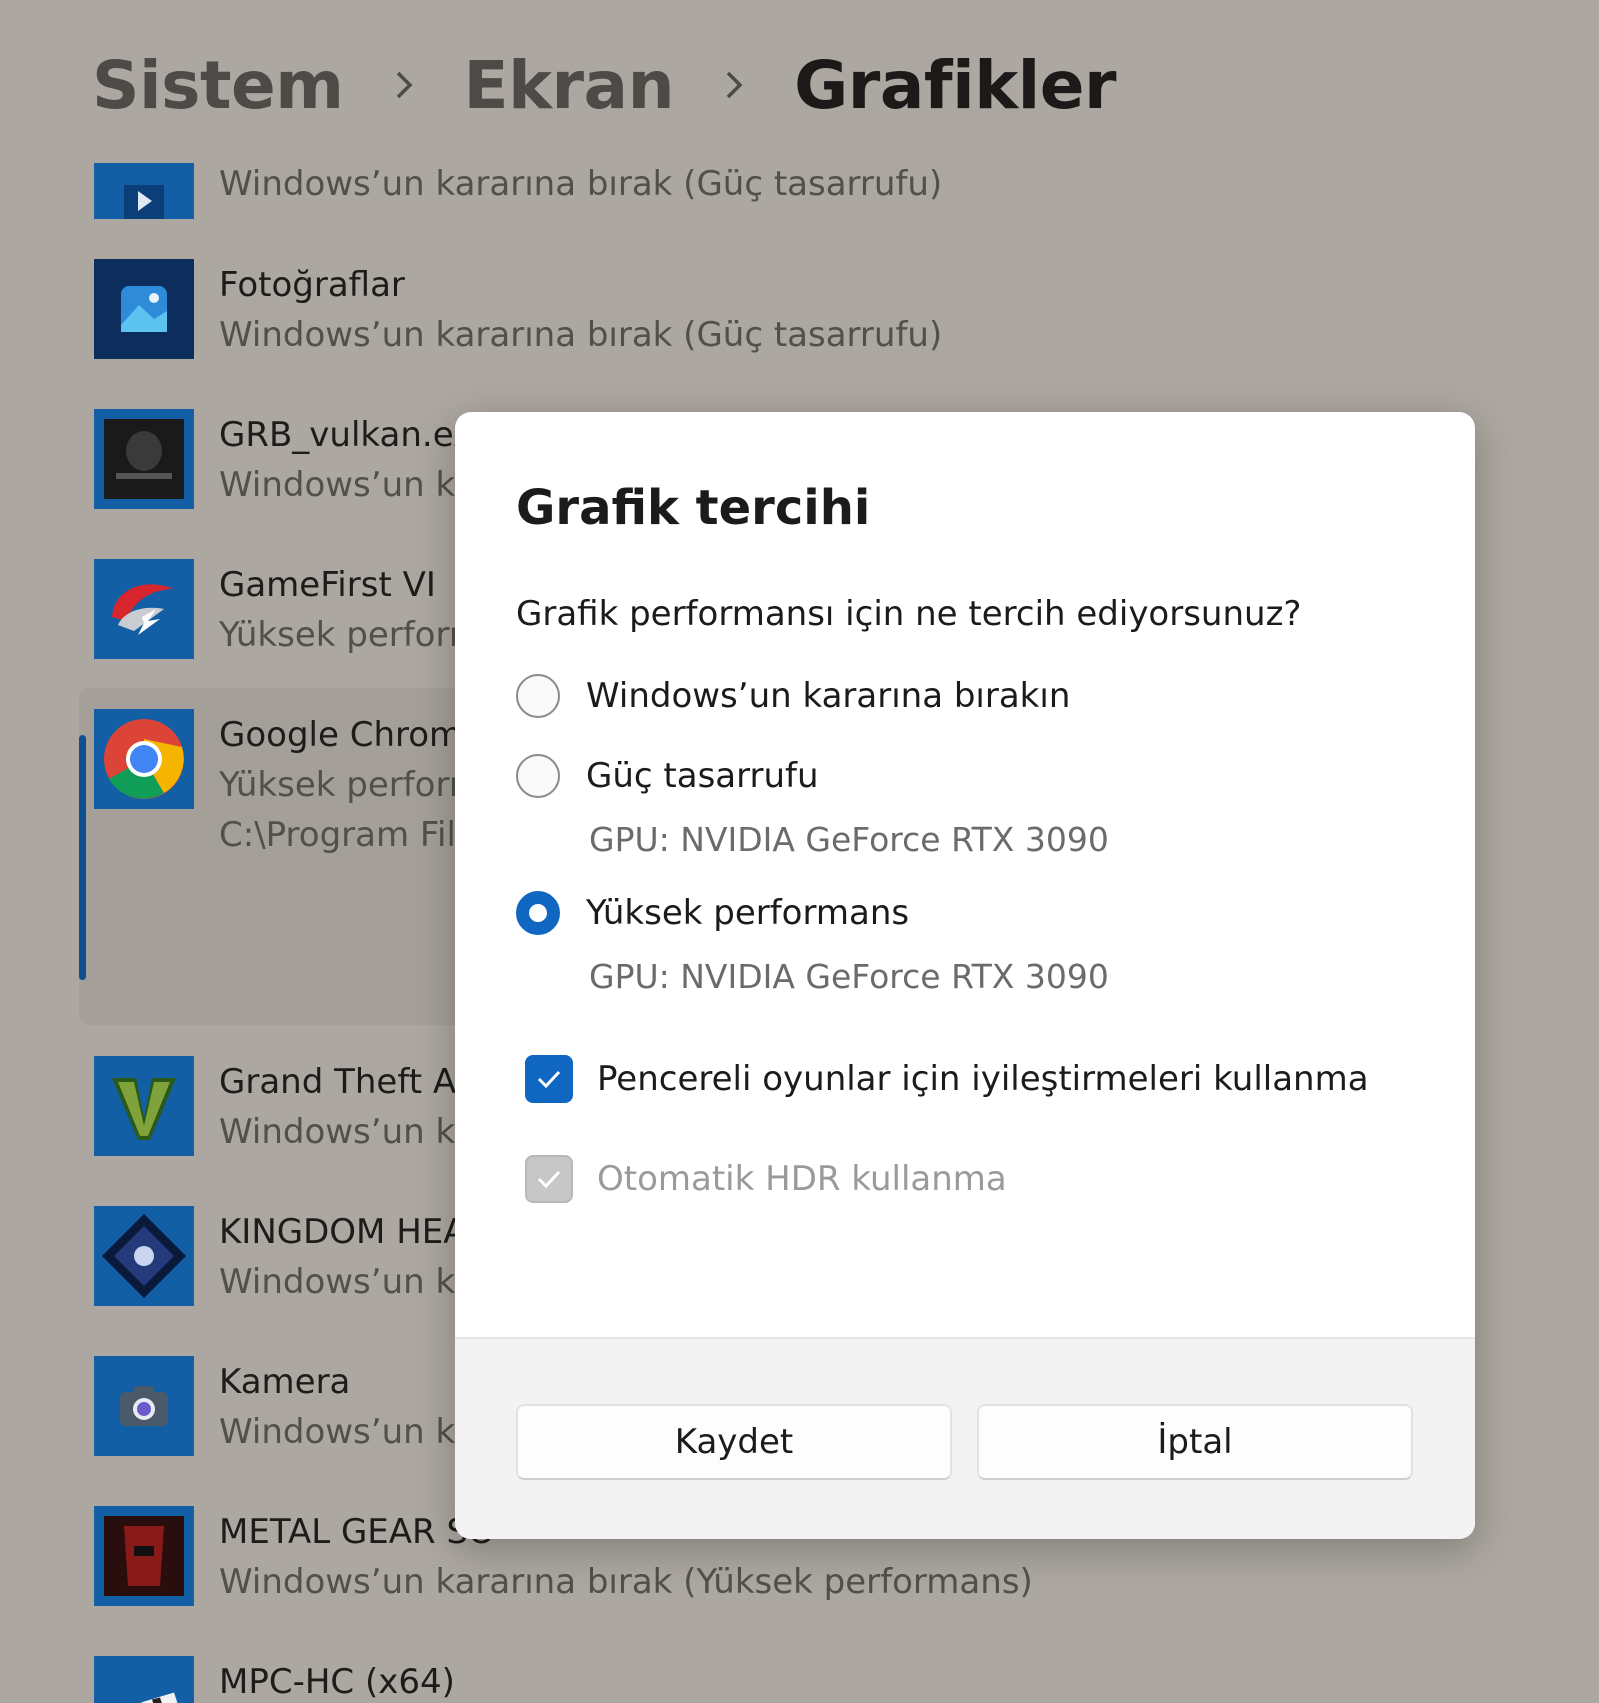 The height and width of the screenshot is (1703, 1599). I want to click on app-name: Grand Theft Au, so click(348, 1082).